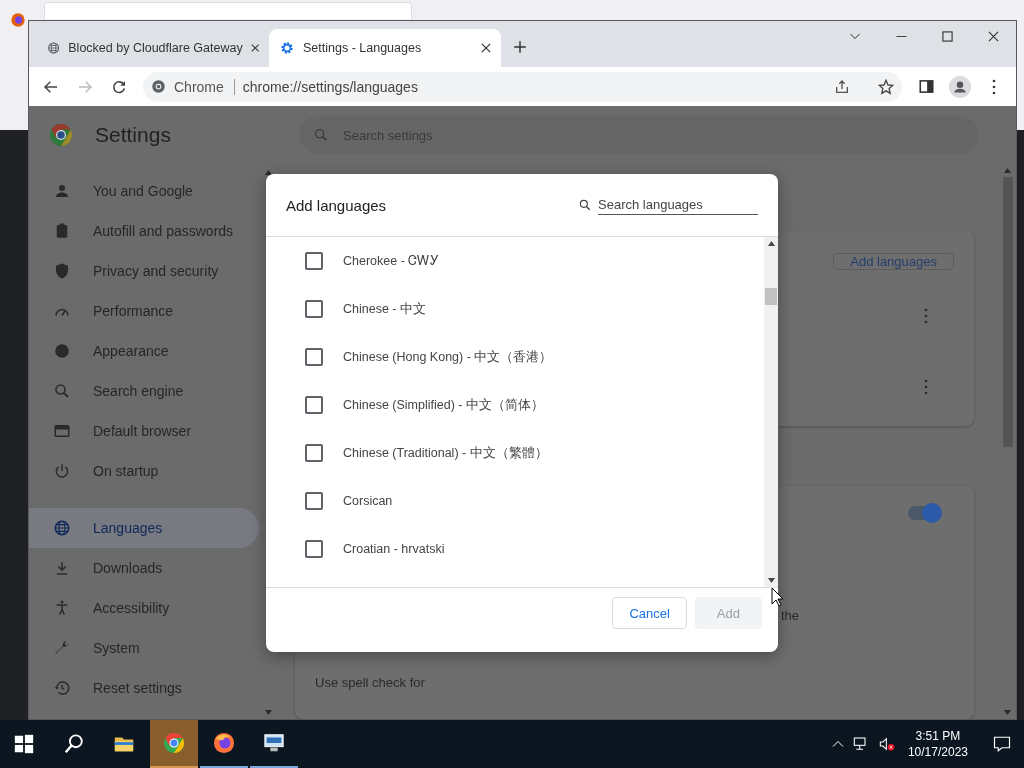 The height and width of the screenshot is (768, 1024). I want to click on language-option: Corsican, so click(515, 501).